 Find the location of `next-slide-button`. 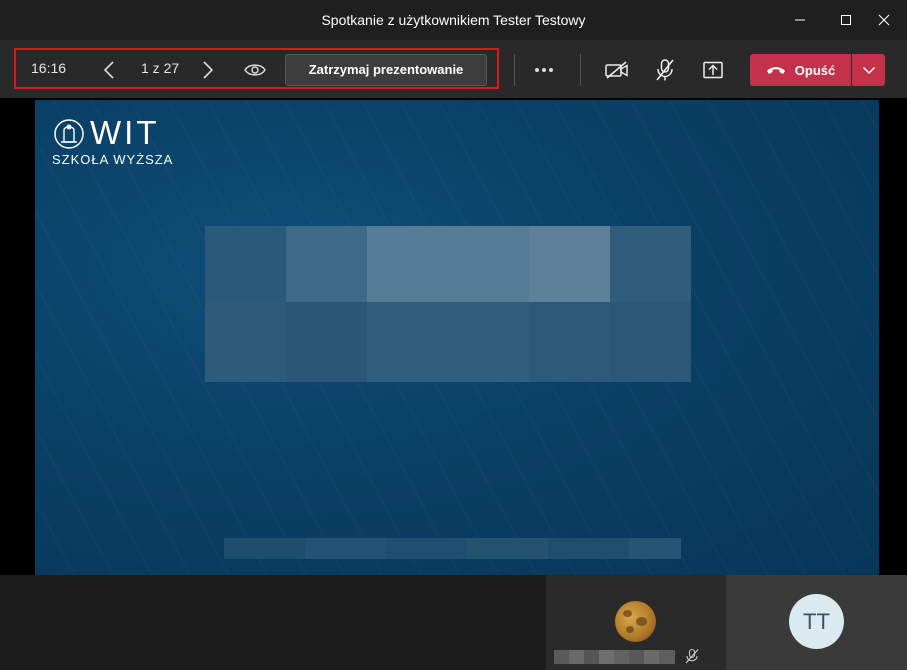

next-slide-button is located at coordinates (208, 70).